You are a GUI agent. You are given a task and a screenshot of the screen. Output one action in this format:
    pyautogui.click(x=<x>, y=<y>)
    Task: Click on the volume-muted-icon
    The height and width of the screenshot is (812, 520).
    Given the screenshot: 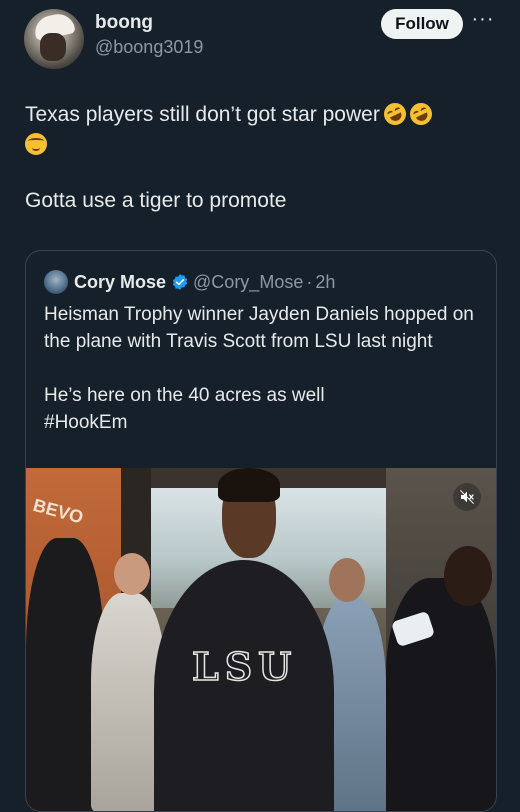 What is the action you would take?
    pyautogui.click(x=467, y=497)
    